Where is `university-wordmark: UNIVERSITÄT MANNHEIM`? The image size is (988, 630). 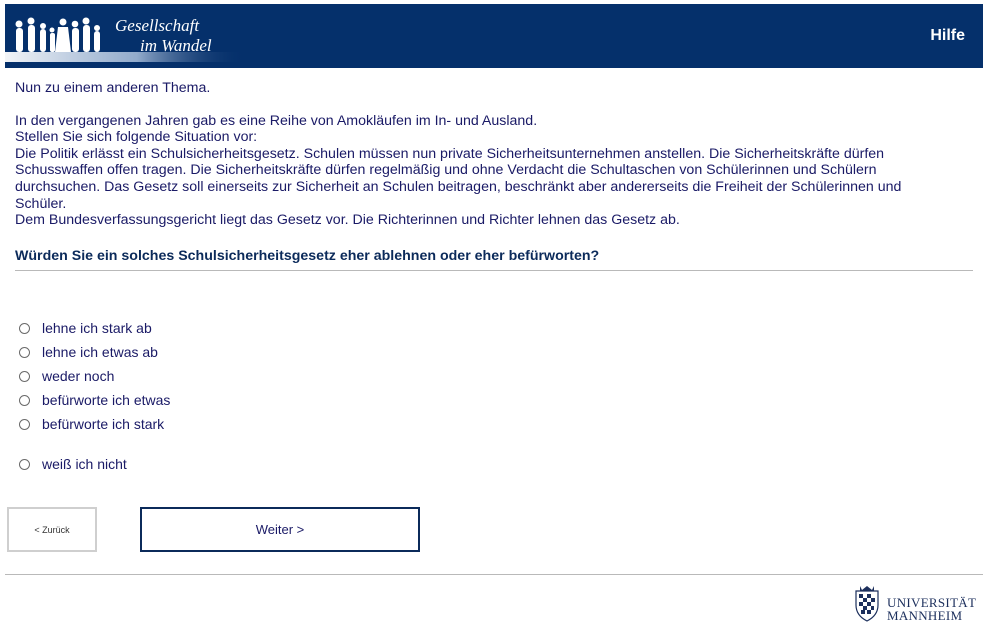 university-wordmark: UNIVERSITÄT MANNHEIM is located at coordinates (931, 609).